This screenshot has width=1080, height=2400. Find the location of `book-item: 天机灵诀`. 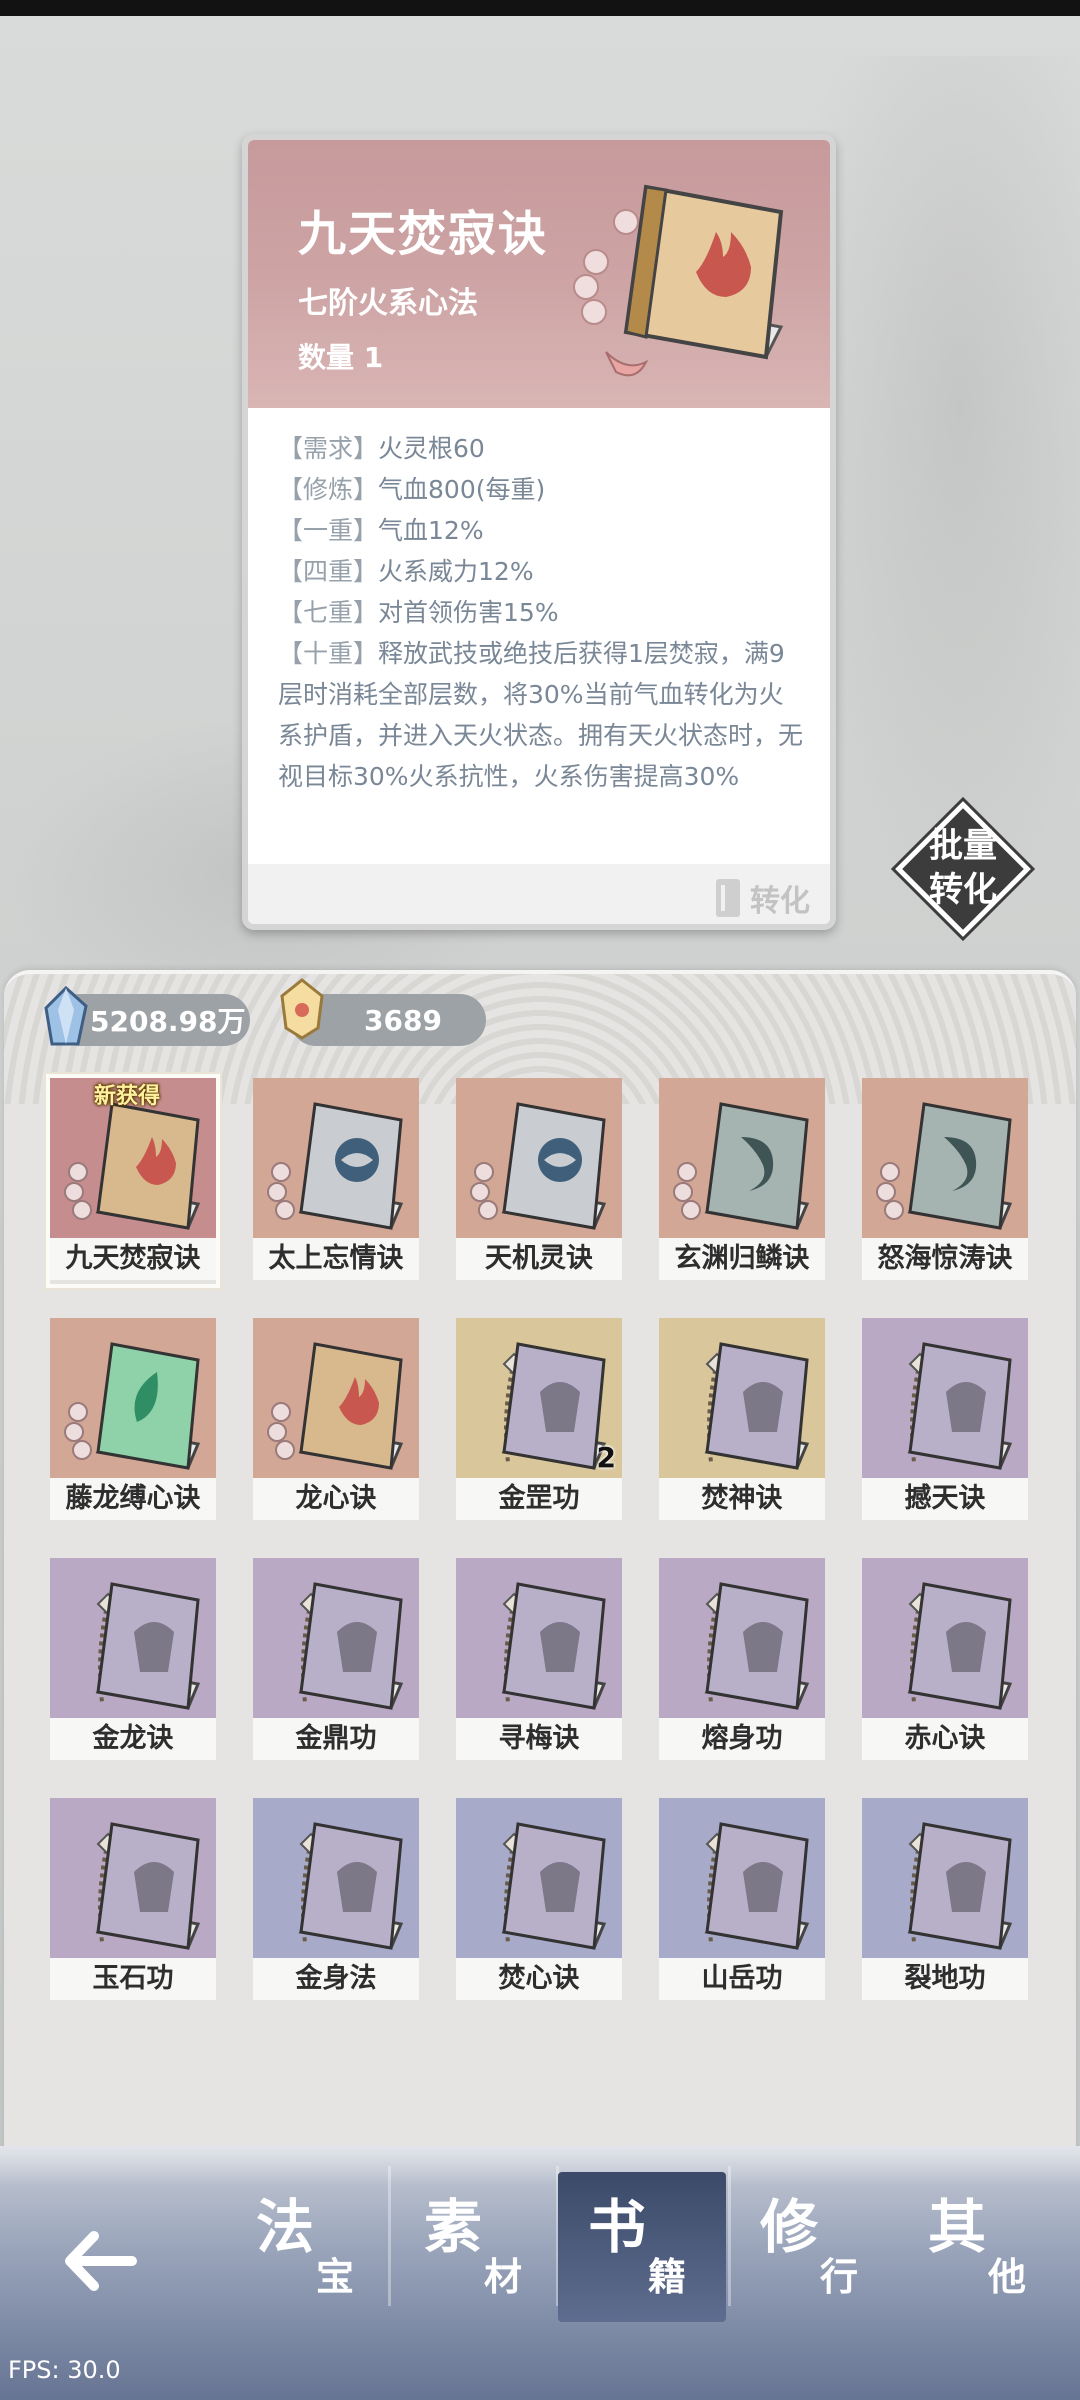

book-item: 天机灵诀 is located at coordinates (539, 1181).